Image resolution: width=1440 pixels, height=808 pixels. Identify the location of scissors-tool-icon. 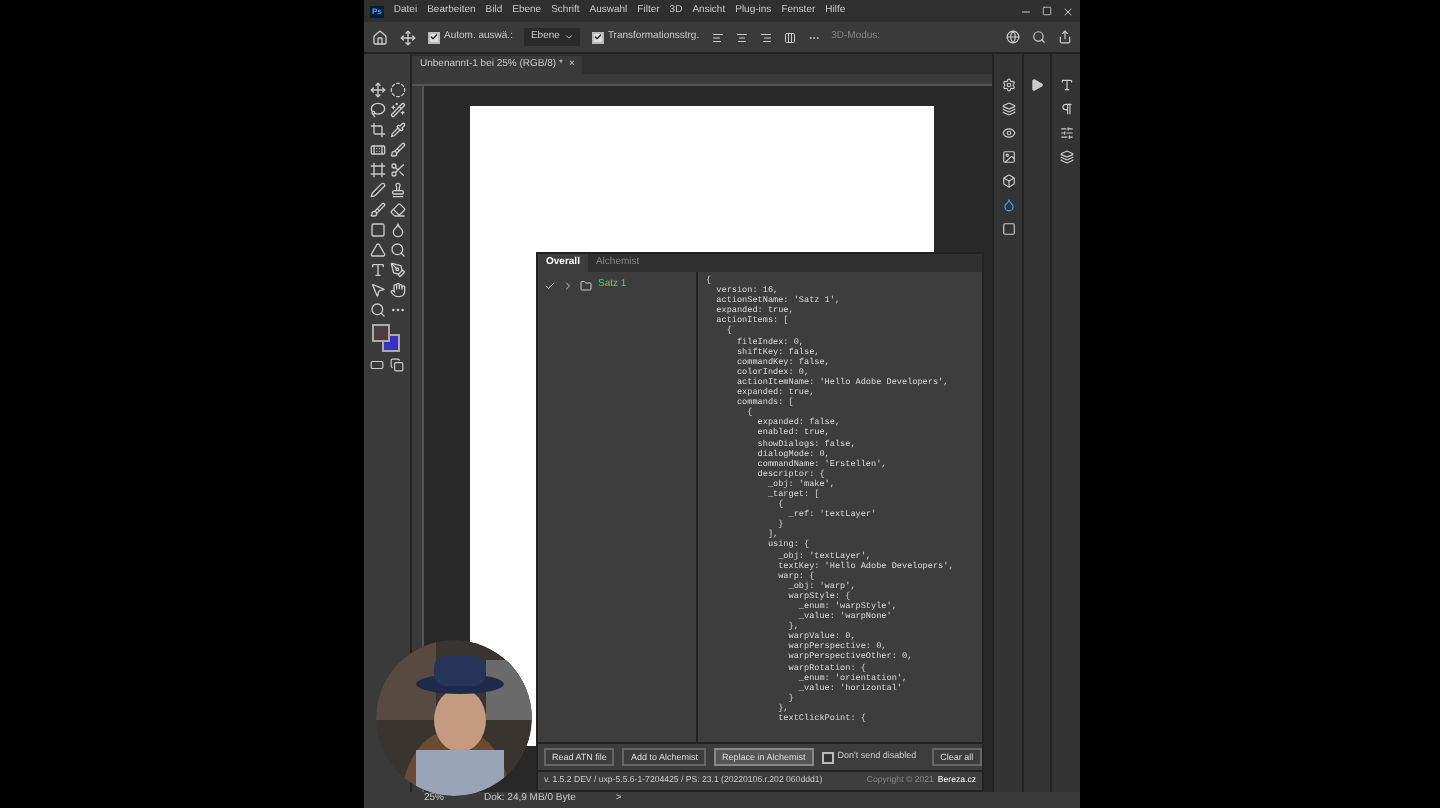
(397, 170).